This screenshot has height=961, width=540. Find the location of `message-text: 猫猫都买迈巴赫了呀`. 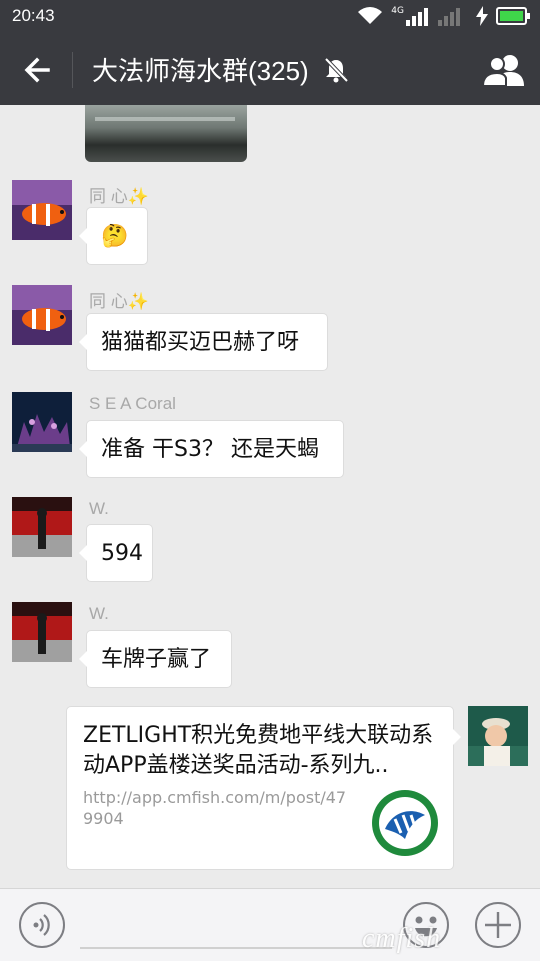

message-text: 猫猫都买迈巴赫了呀 is located at coordinates (200, 342).